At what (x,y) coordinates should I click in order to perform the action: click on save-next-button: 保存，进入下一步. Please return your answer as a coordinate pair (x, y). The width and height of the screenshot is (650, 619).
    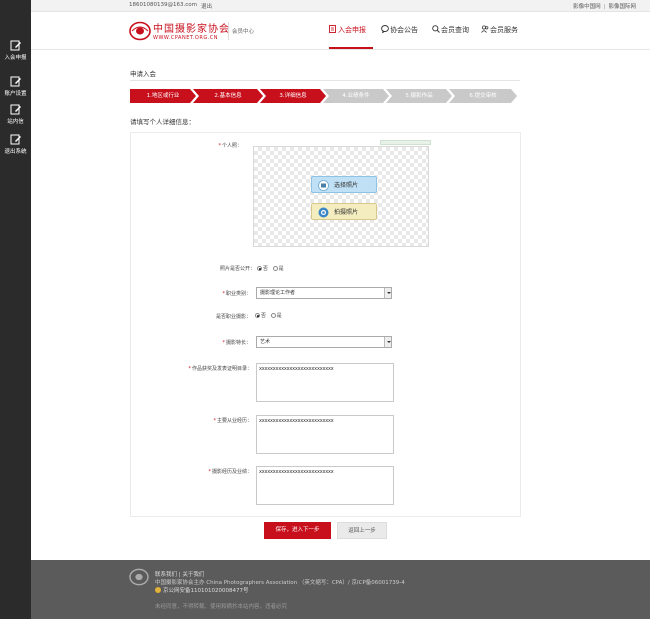
    Looking at the image, I should click on (297, 530).